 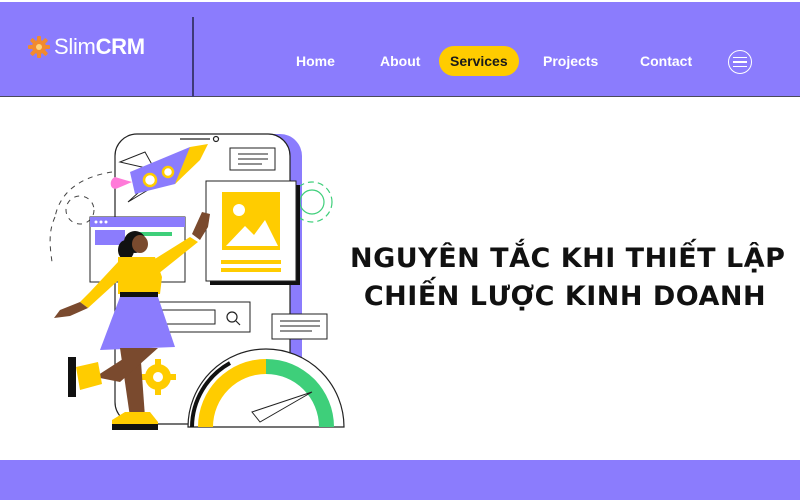 I want to click on nav-item-about: About, so click(x=400, y=61).